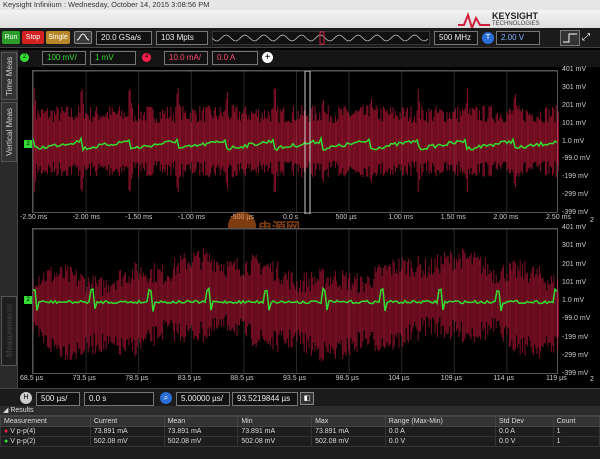 This screenshot has width=600, height=459. Describe the element at coordinates (64, 58) in the screenshot. I see `ch2-scale-field: 100 mV/` at that location.